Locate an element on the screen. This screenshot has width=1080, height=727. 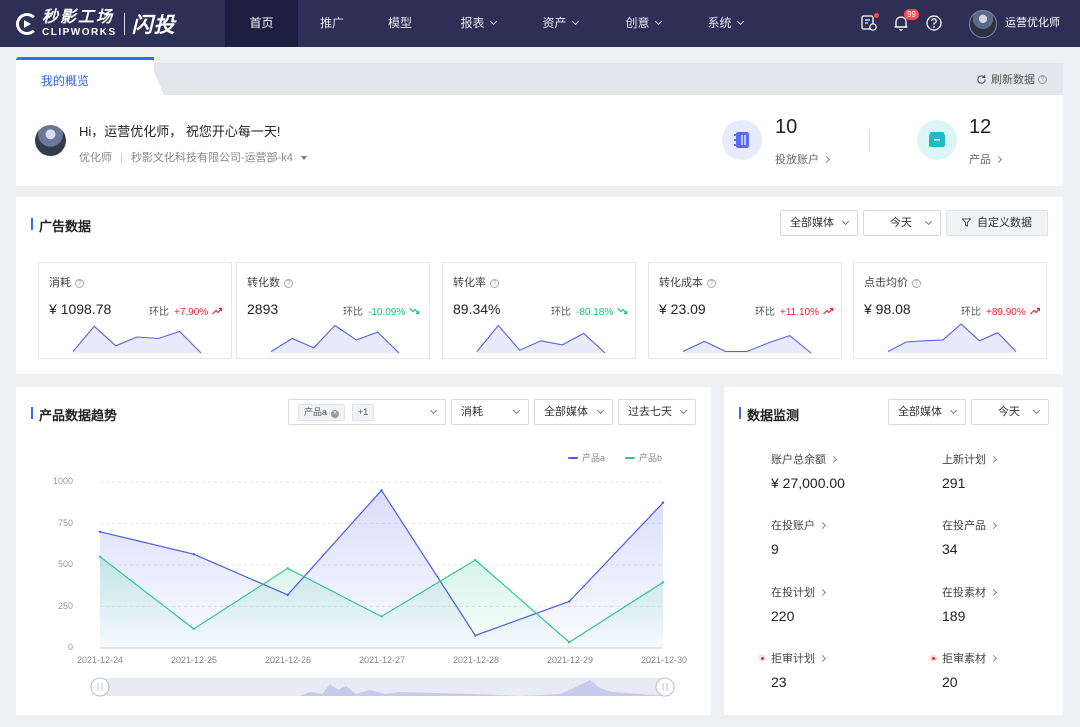
monitor-label: 拒审素材 is located at coordinates (964, 659).